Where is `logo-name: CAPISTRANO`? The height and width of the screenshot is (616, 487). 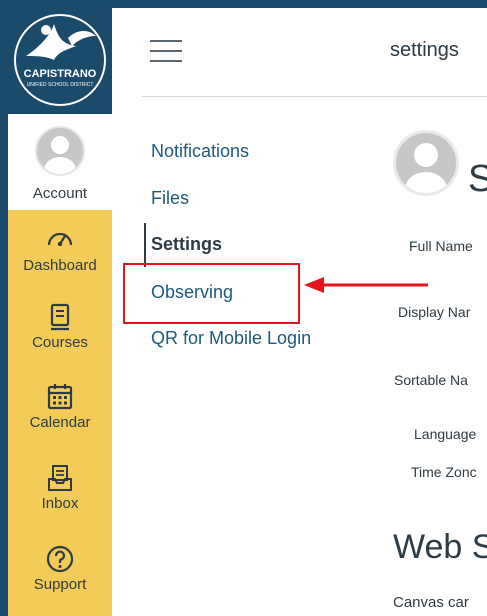
logo-name: CAPISTRANO is located at coordinates (60, 74).